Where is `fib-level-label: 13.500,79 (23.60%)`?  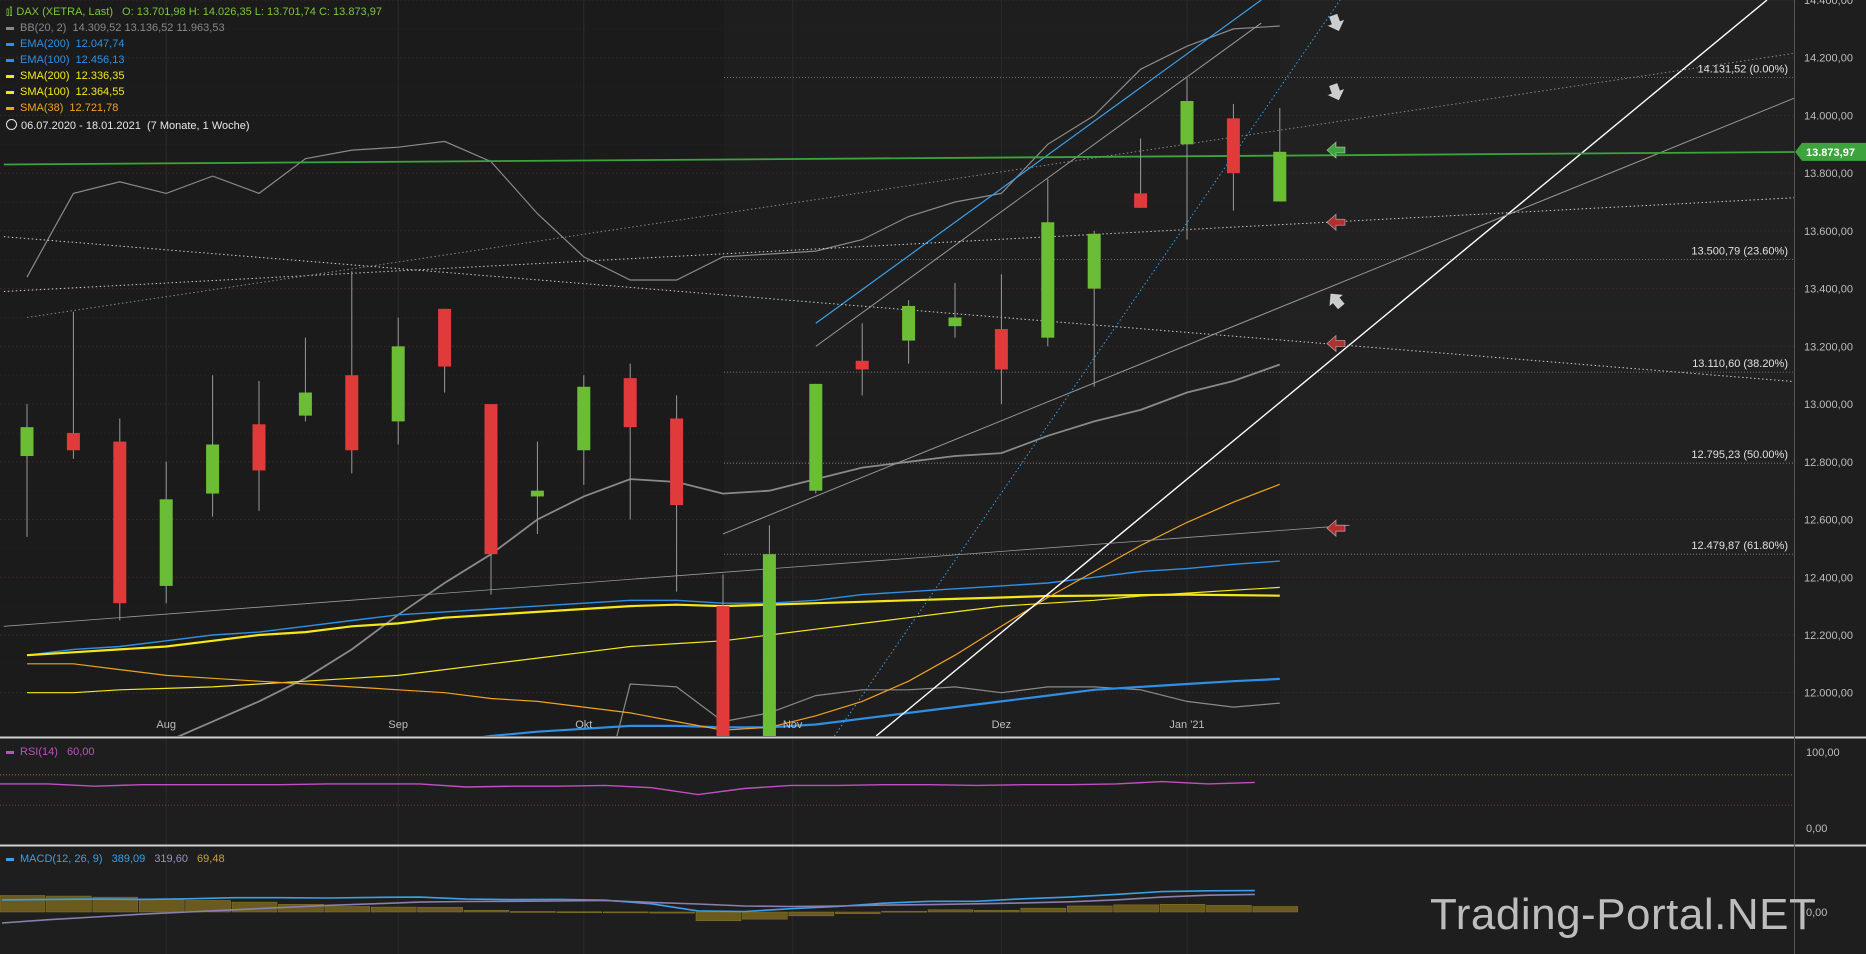 fib-level-label: 13.500,79 (23.60%) is located at coordinates (1739, 252).